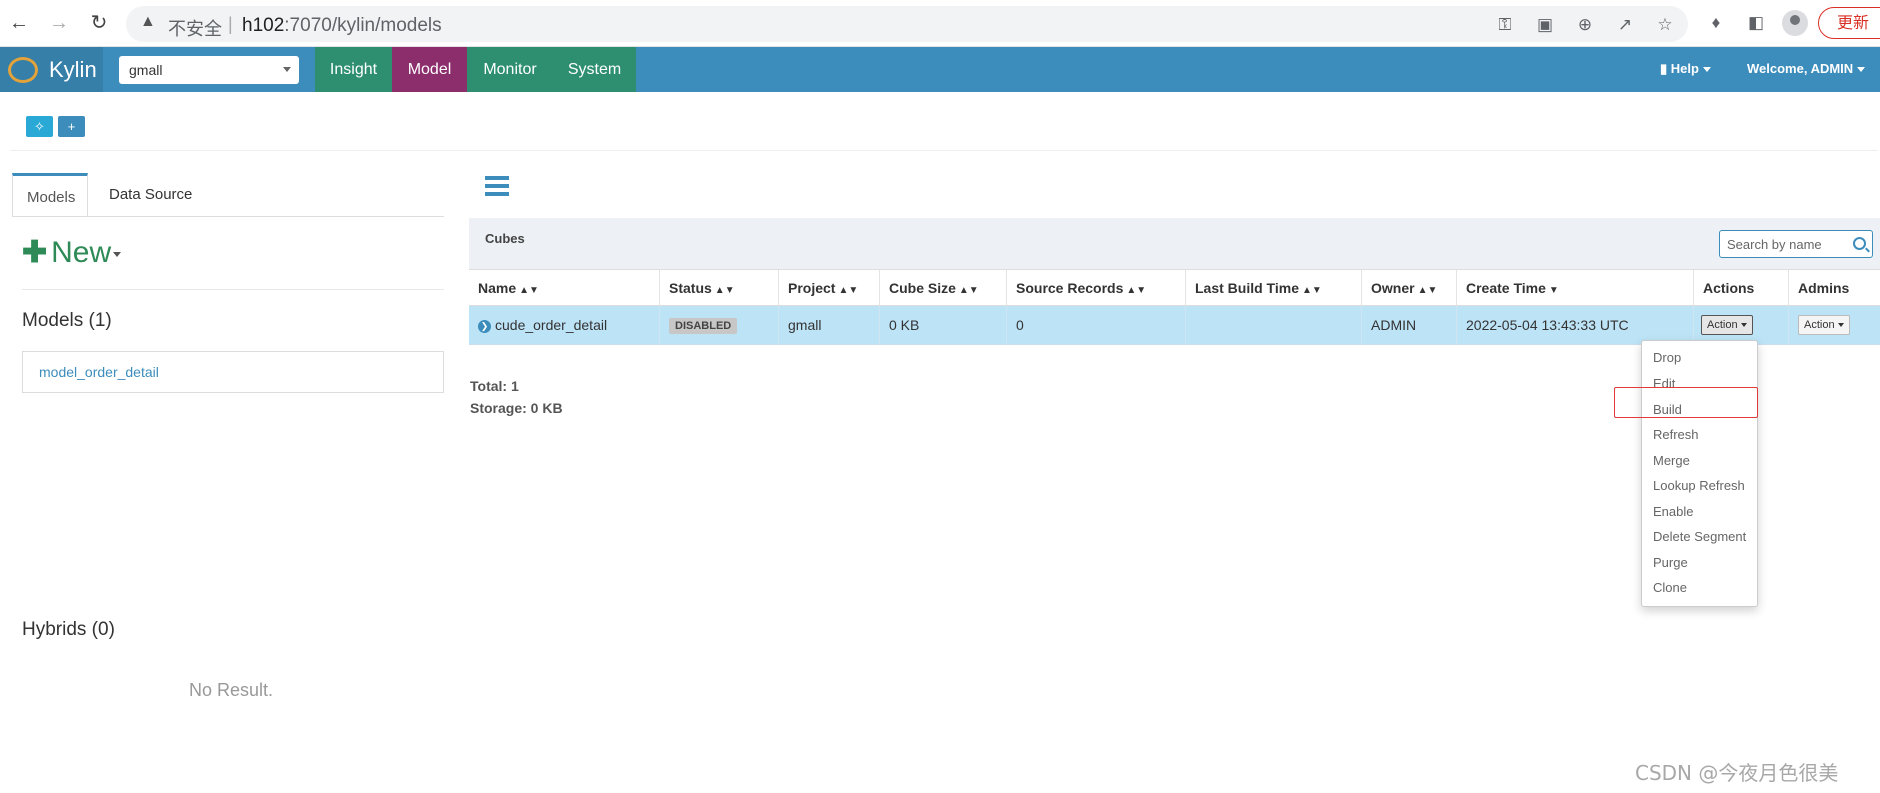  I want to click on column-header-label: Source Records, so click(1070, 288).